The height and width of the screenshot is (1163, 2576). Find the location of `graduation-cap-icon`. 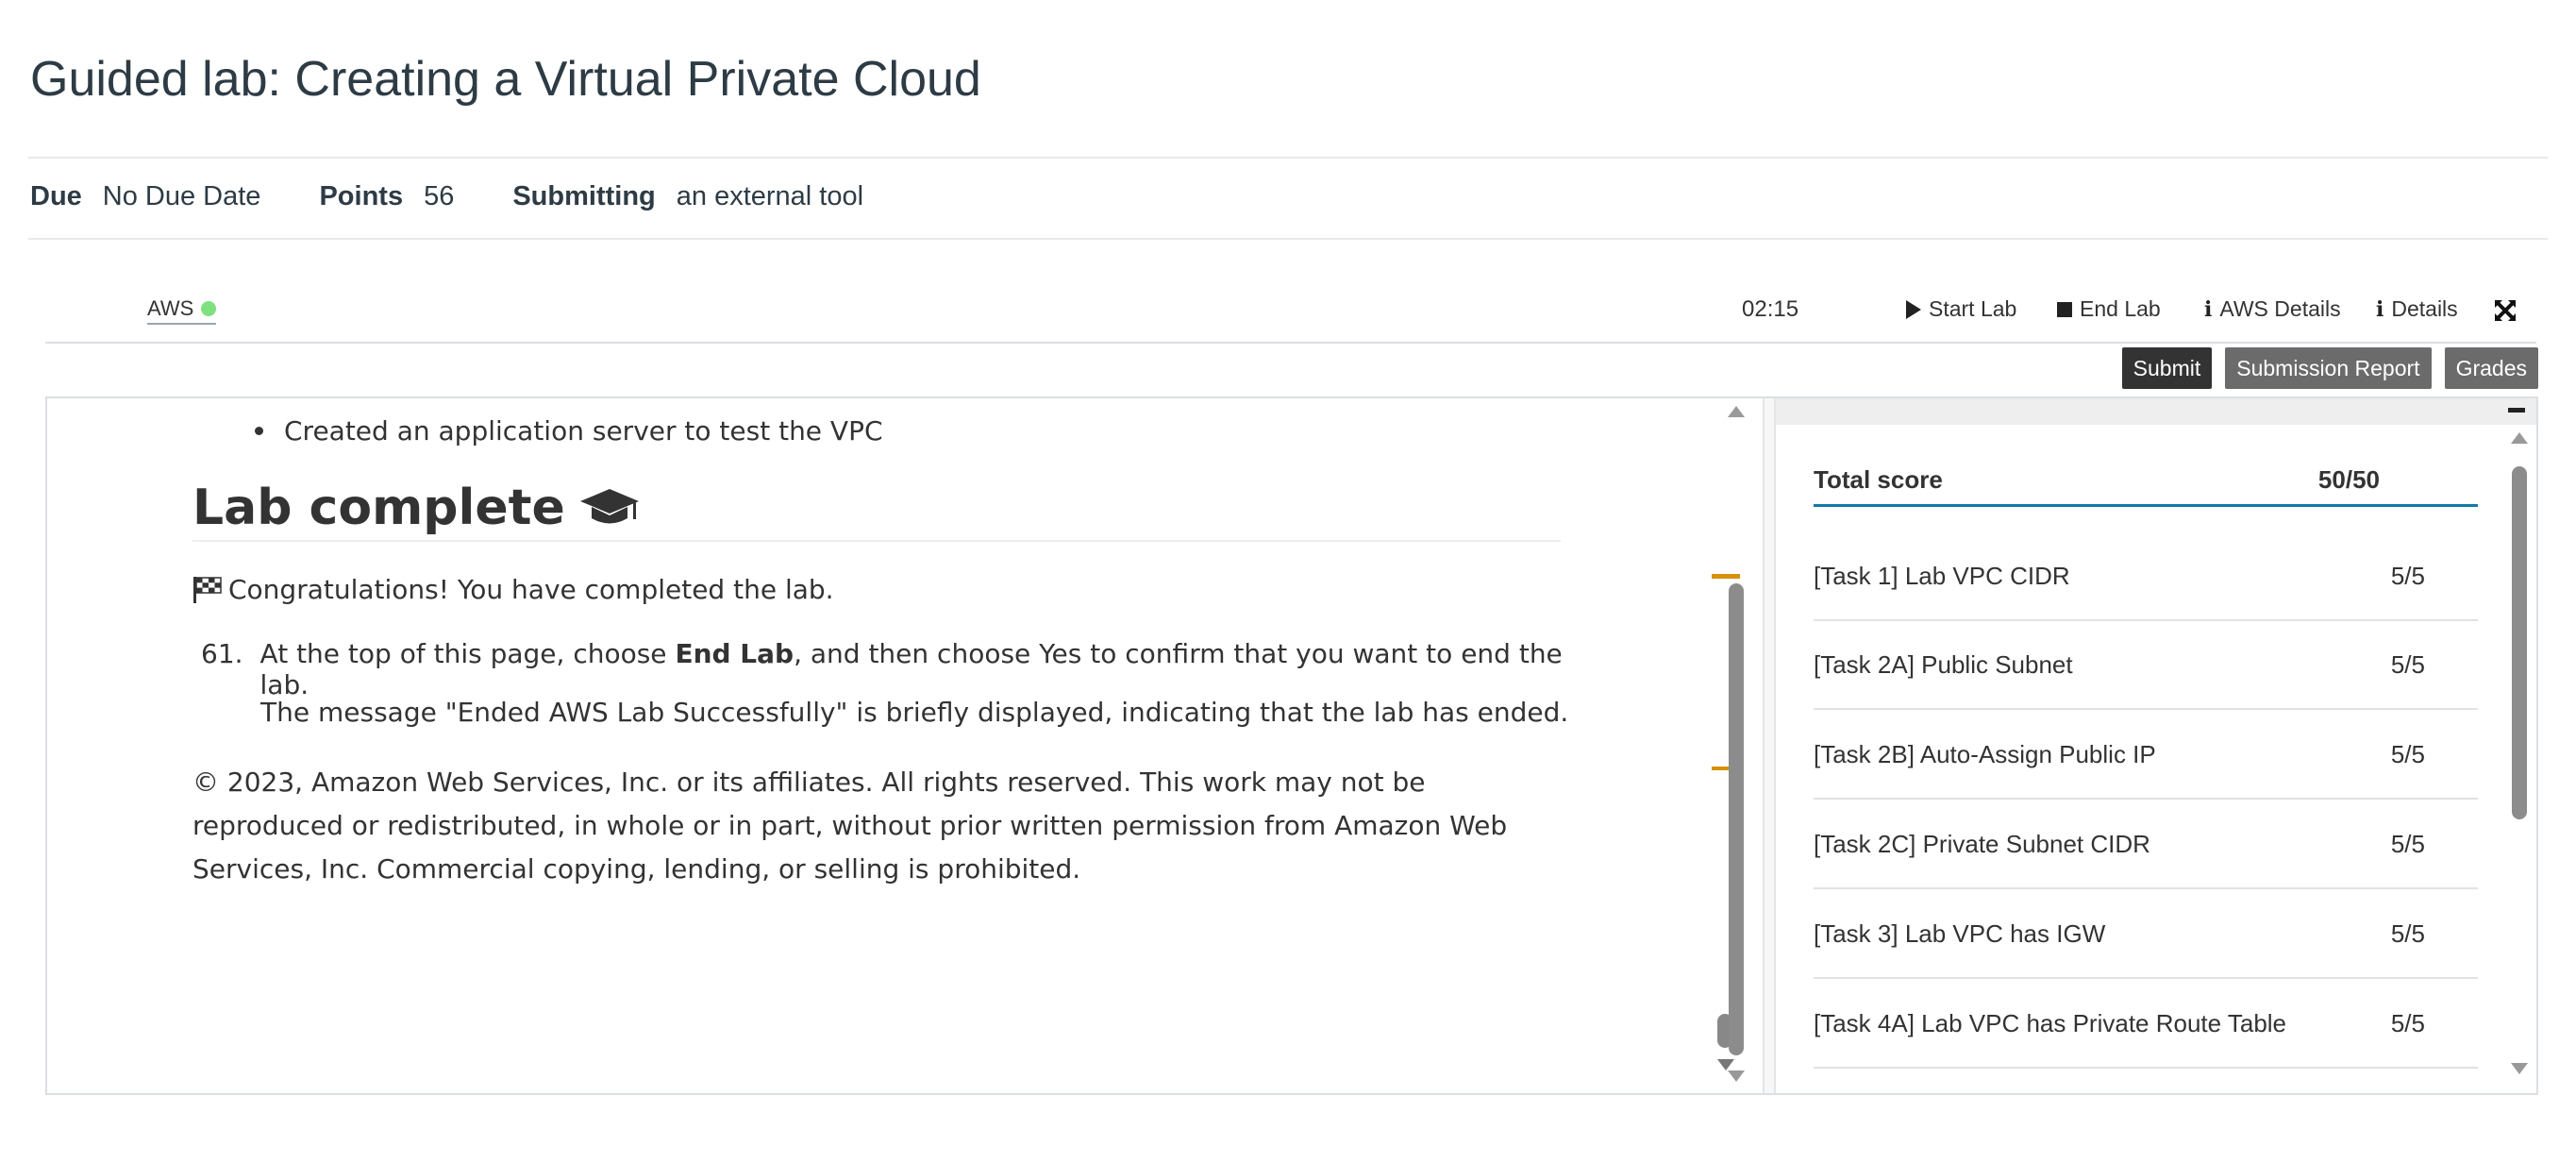

graduation-cap-icon is located at coordinates (609, 506).